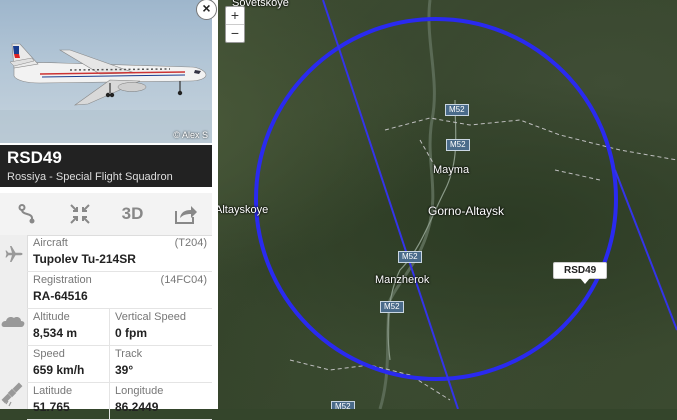 This screenshot has width=677, height=420. I want to click on route-icon, so click(26, 214).